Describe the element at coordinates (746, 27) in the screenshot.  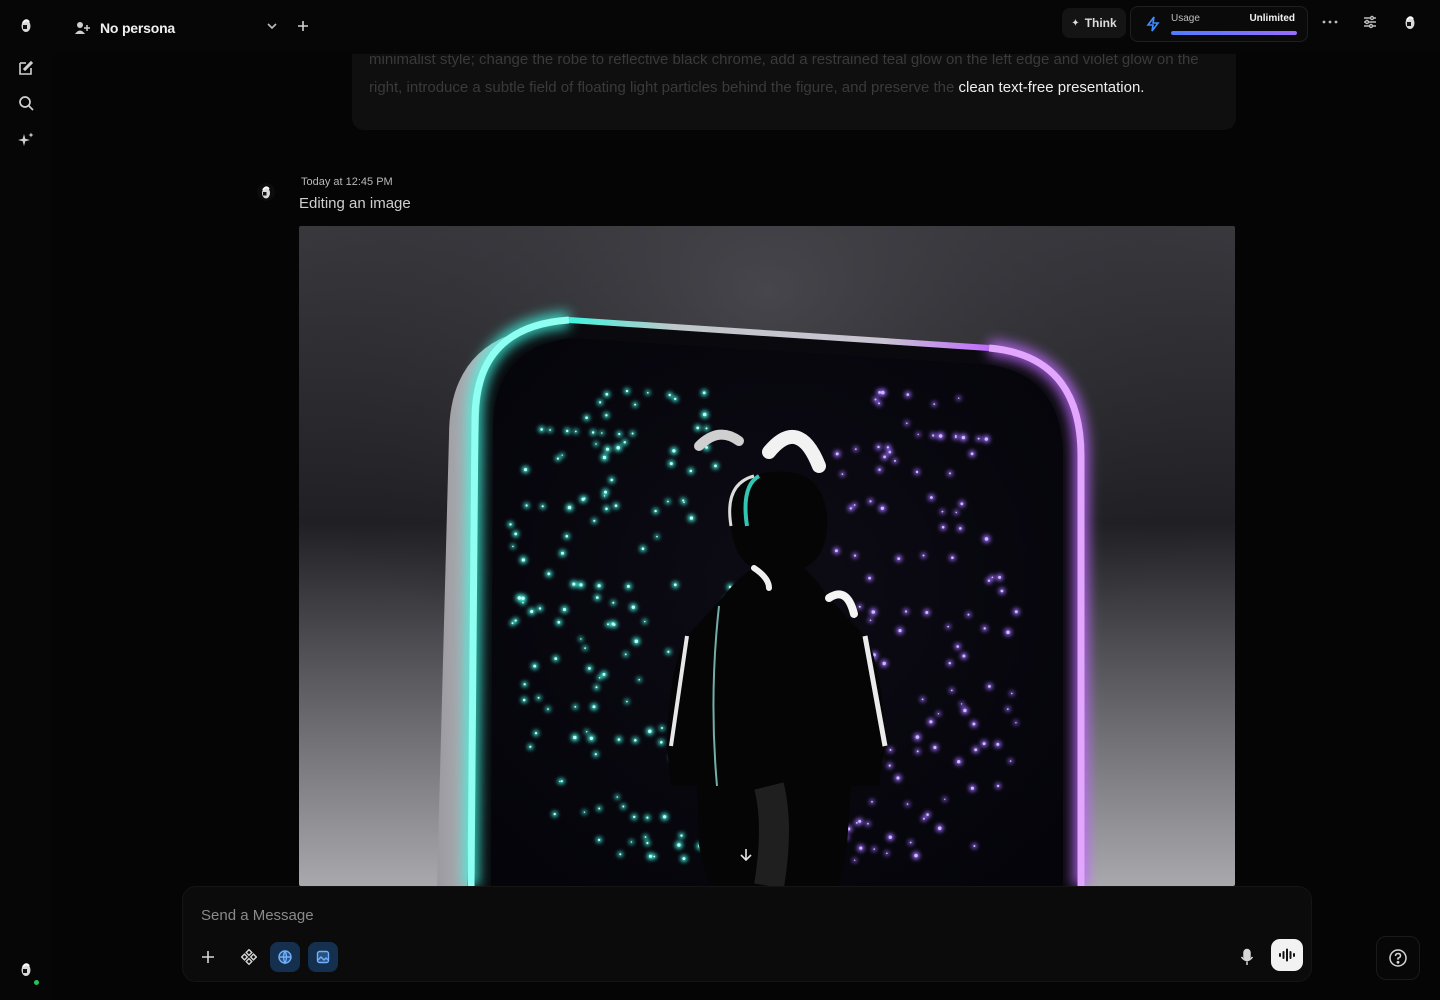
I see `top-header: No persona ✦ Think Usage Unlimited` at that location.